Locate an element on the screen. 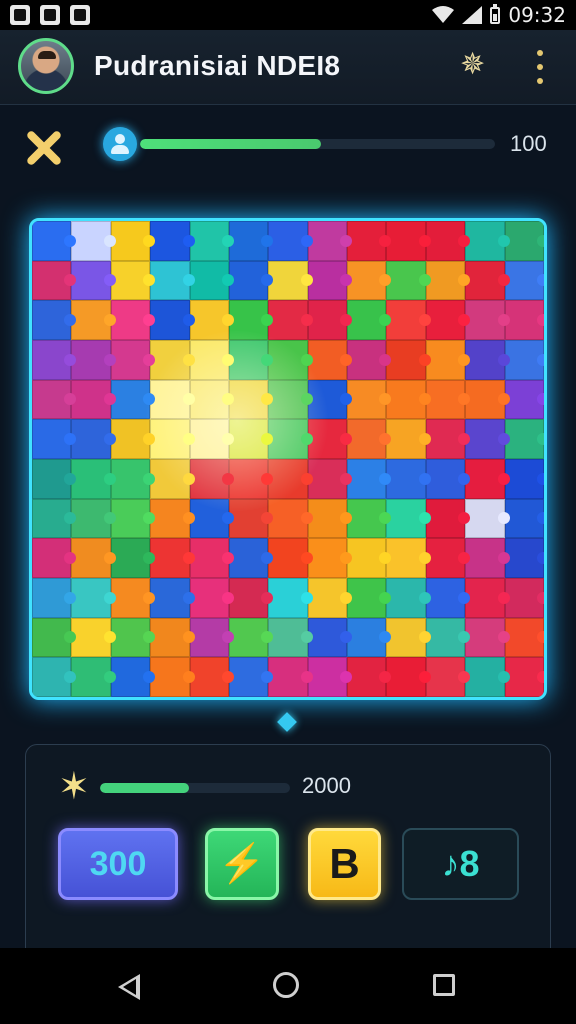 Image resolution: width=576 pixels, height=1024 pixels. more-vert-icon is located at coordinates (540, 67).